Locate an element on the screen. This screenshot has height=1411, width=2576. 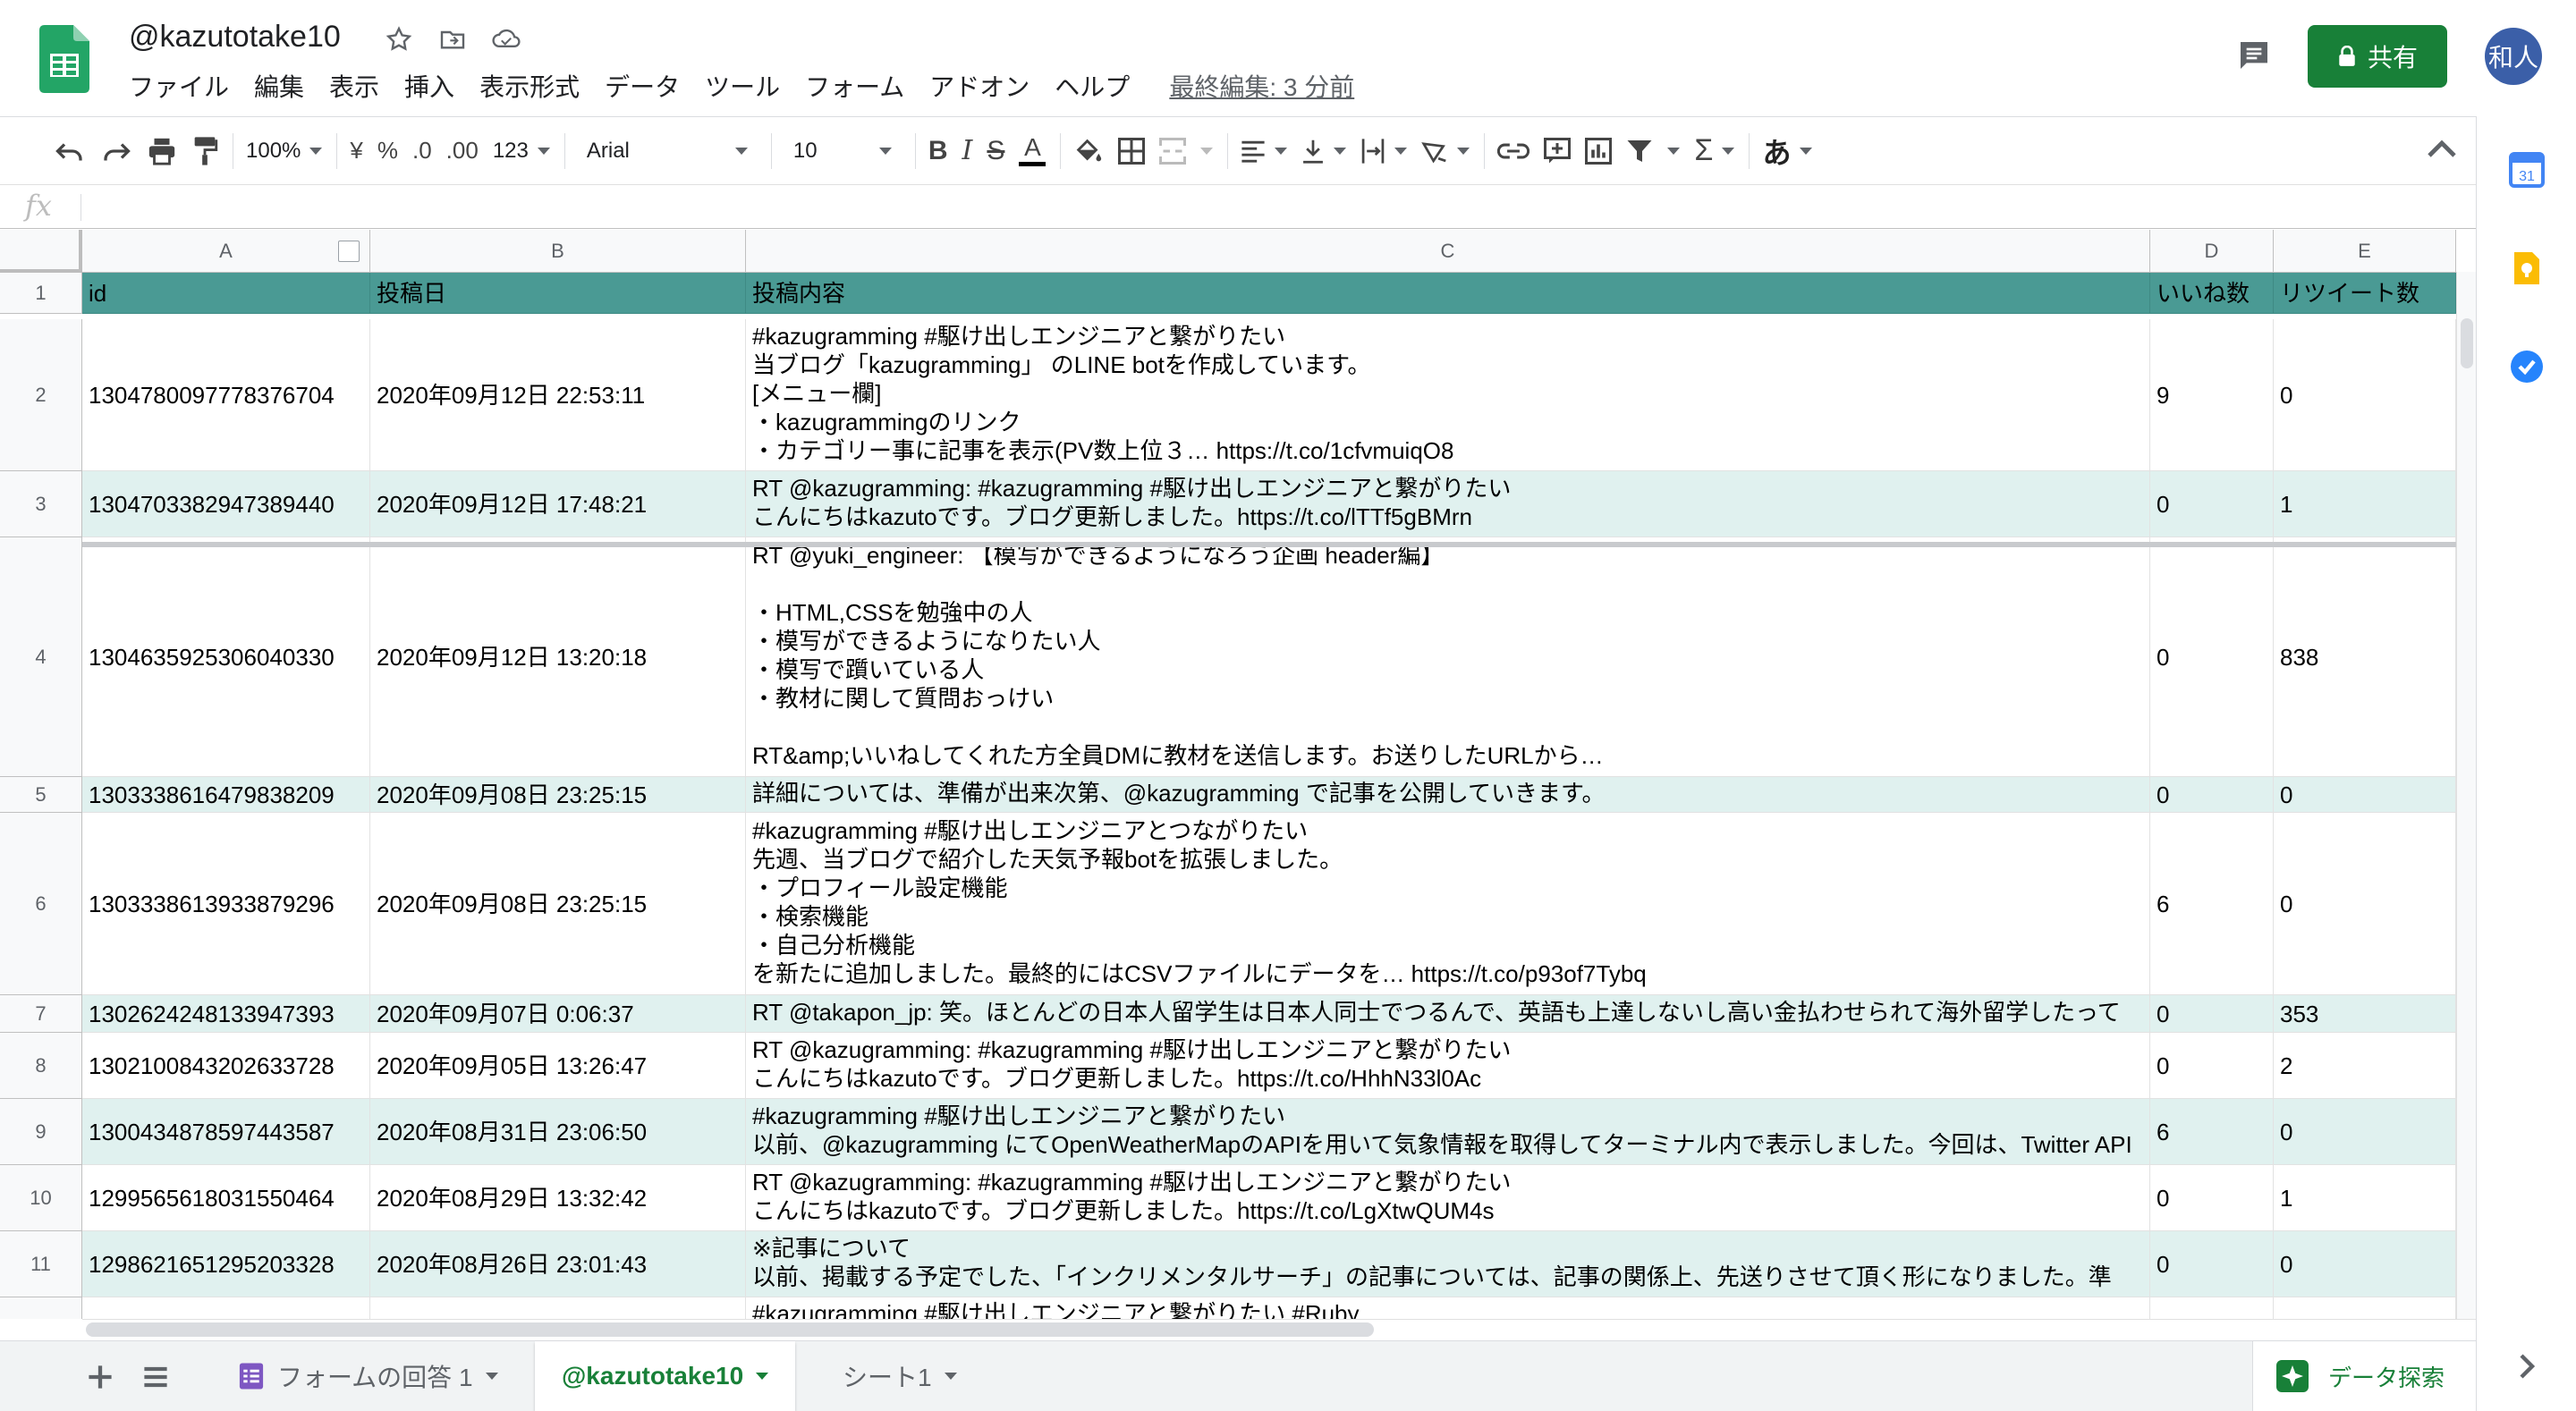
borders-icon is located at coordinates (1132, 151).